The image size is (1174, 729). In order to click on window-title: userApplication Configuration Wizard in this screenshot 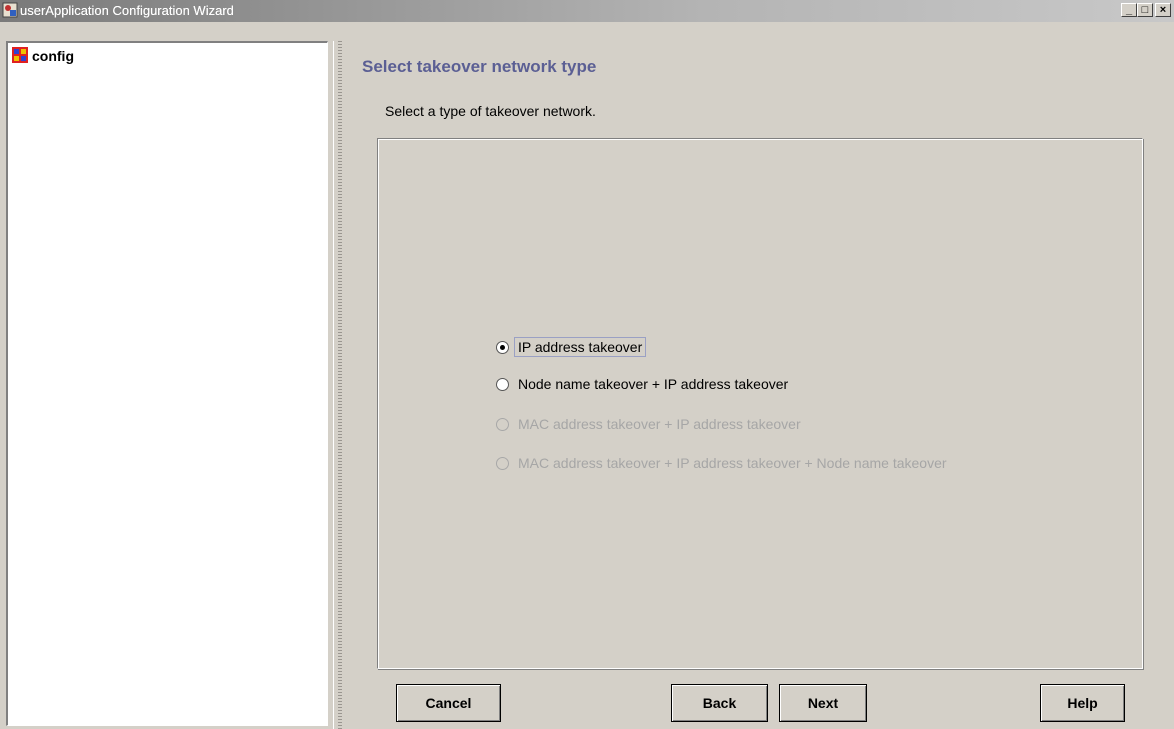, I will do `click(127, 10)`.